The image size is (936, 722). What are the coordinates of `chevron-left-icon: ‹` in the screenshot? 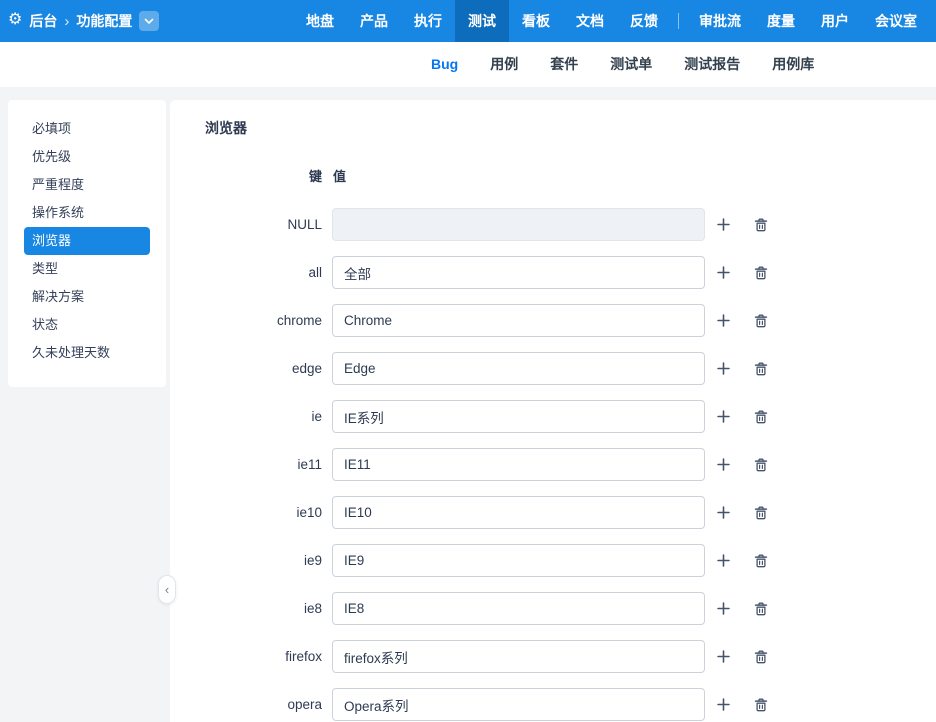 It's located at (167, 589).